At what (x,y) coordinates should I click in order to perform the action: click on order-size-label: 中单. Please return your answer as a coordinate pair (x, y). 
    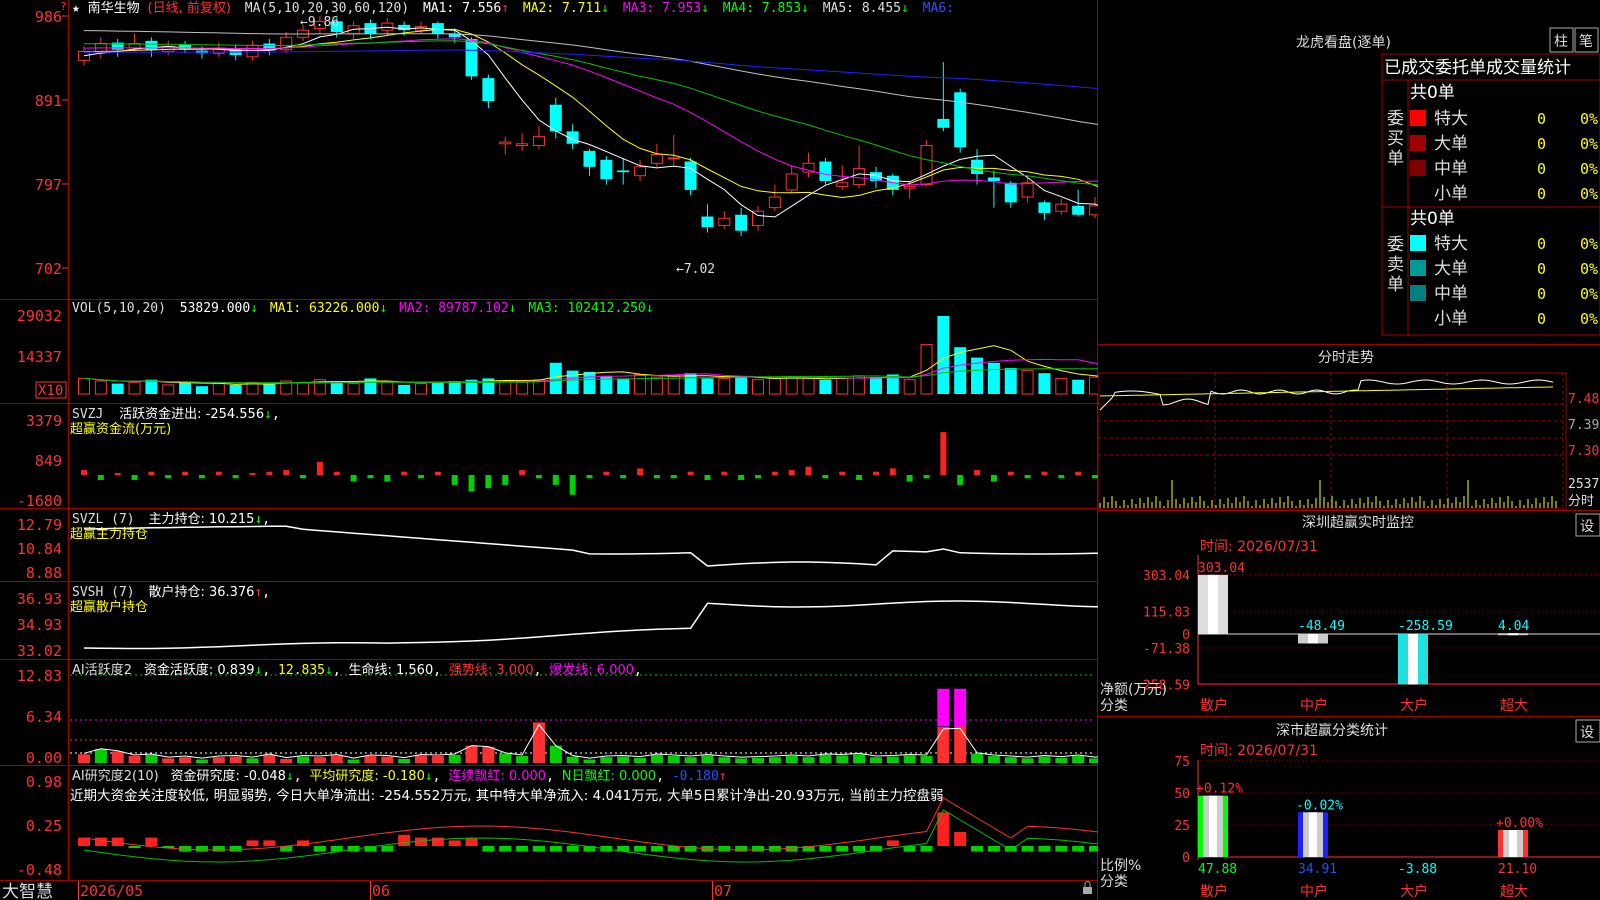
    Looking at the image, I should click on (1451, 169).